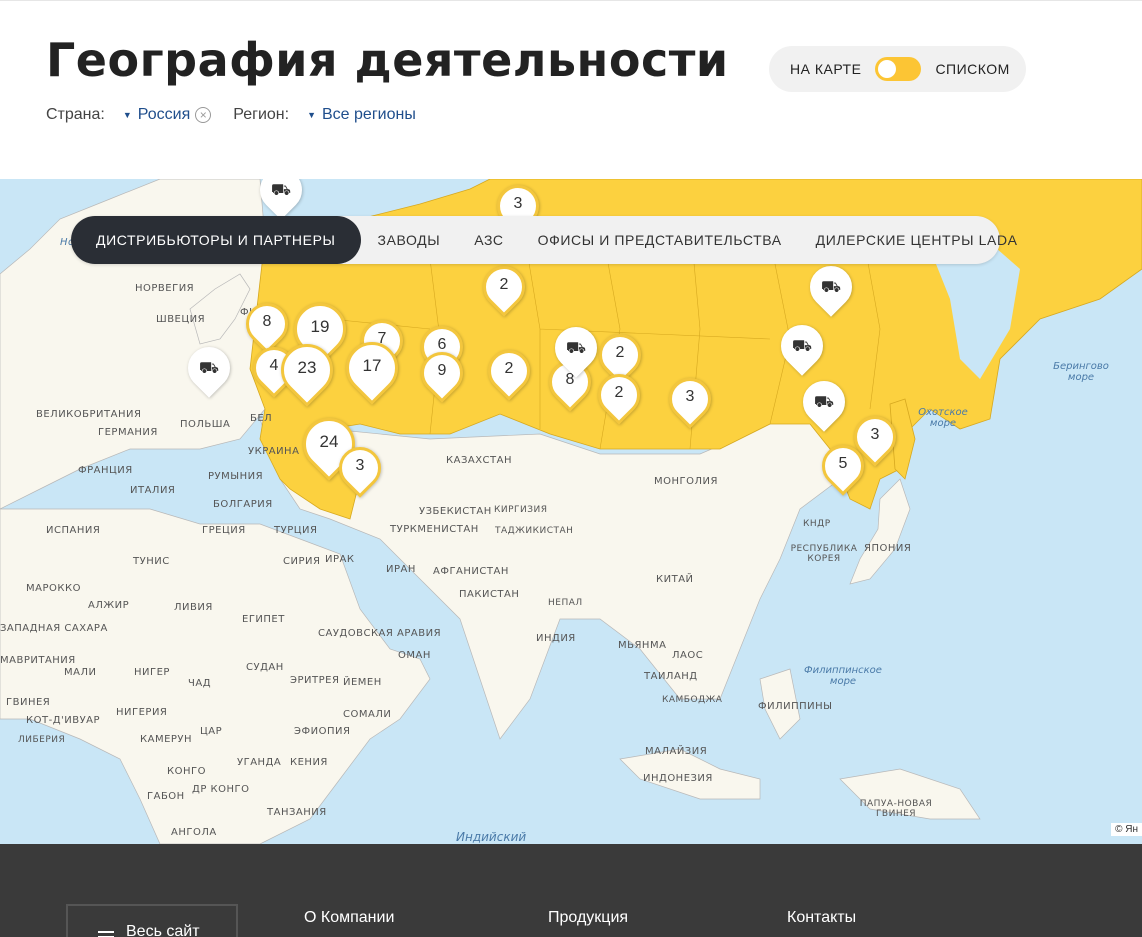 This screenshot has height=937, width=1142. I want to click on country-filter-value: Россия, so click(164, 114).